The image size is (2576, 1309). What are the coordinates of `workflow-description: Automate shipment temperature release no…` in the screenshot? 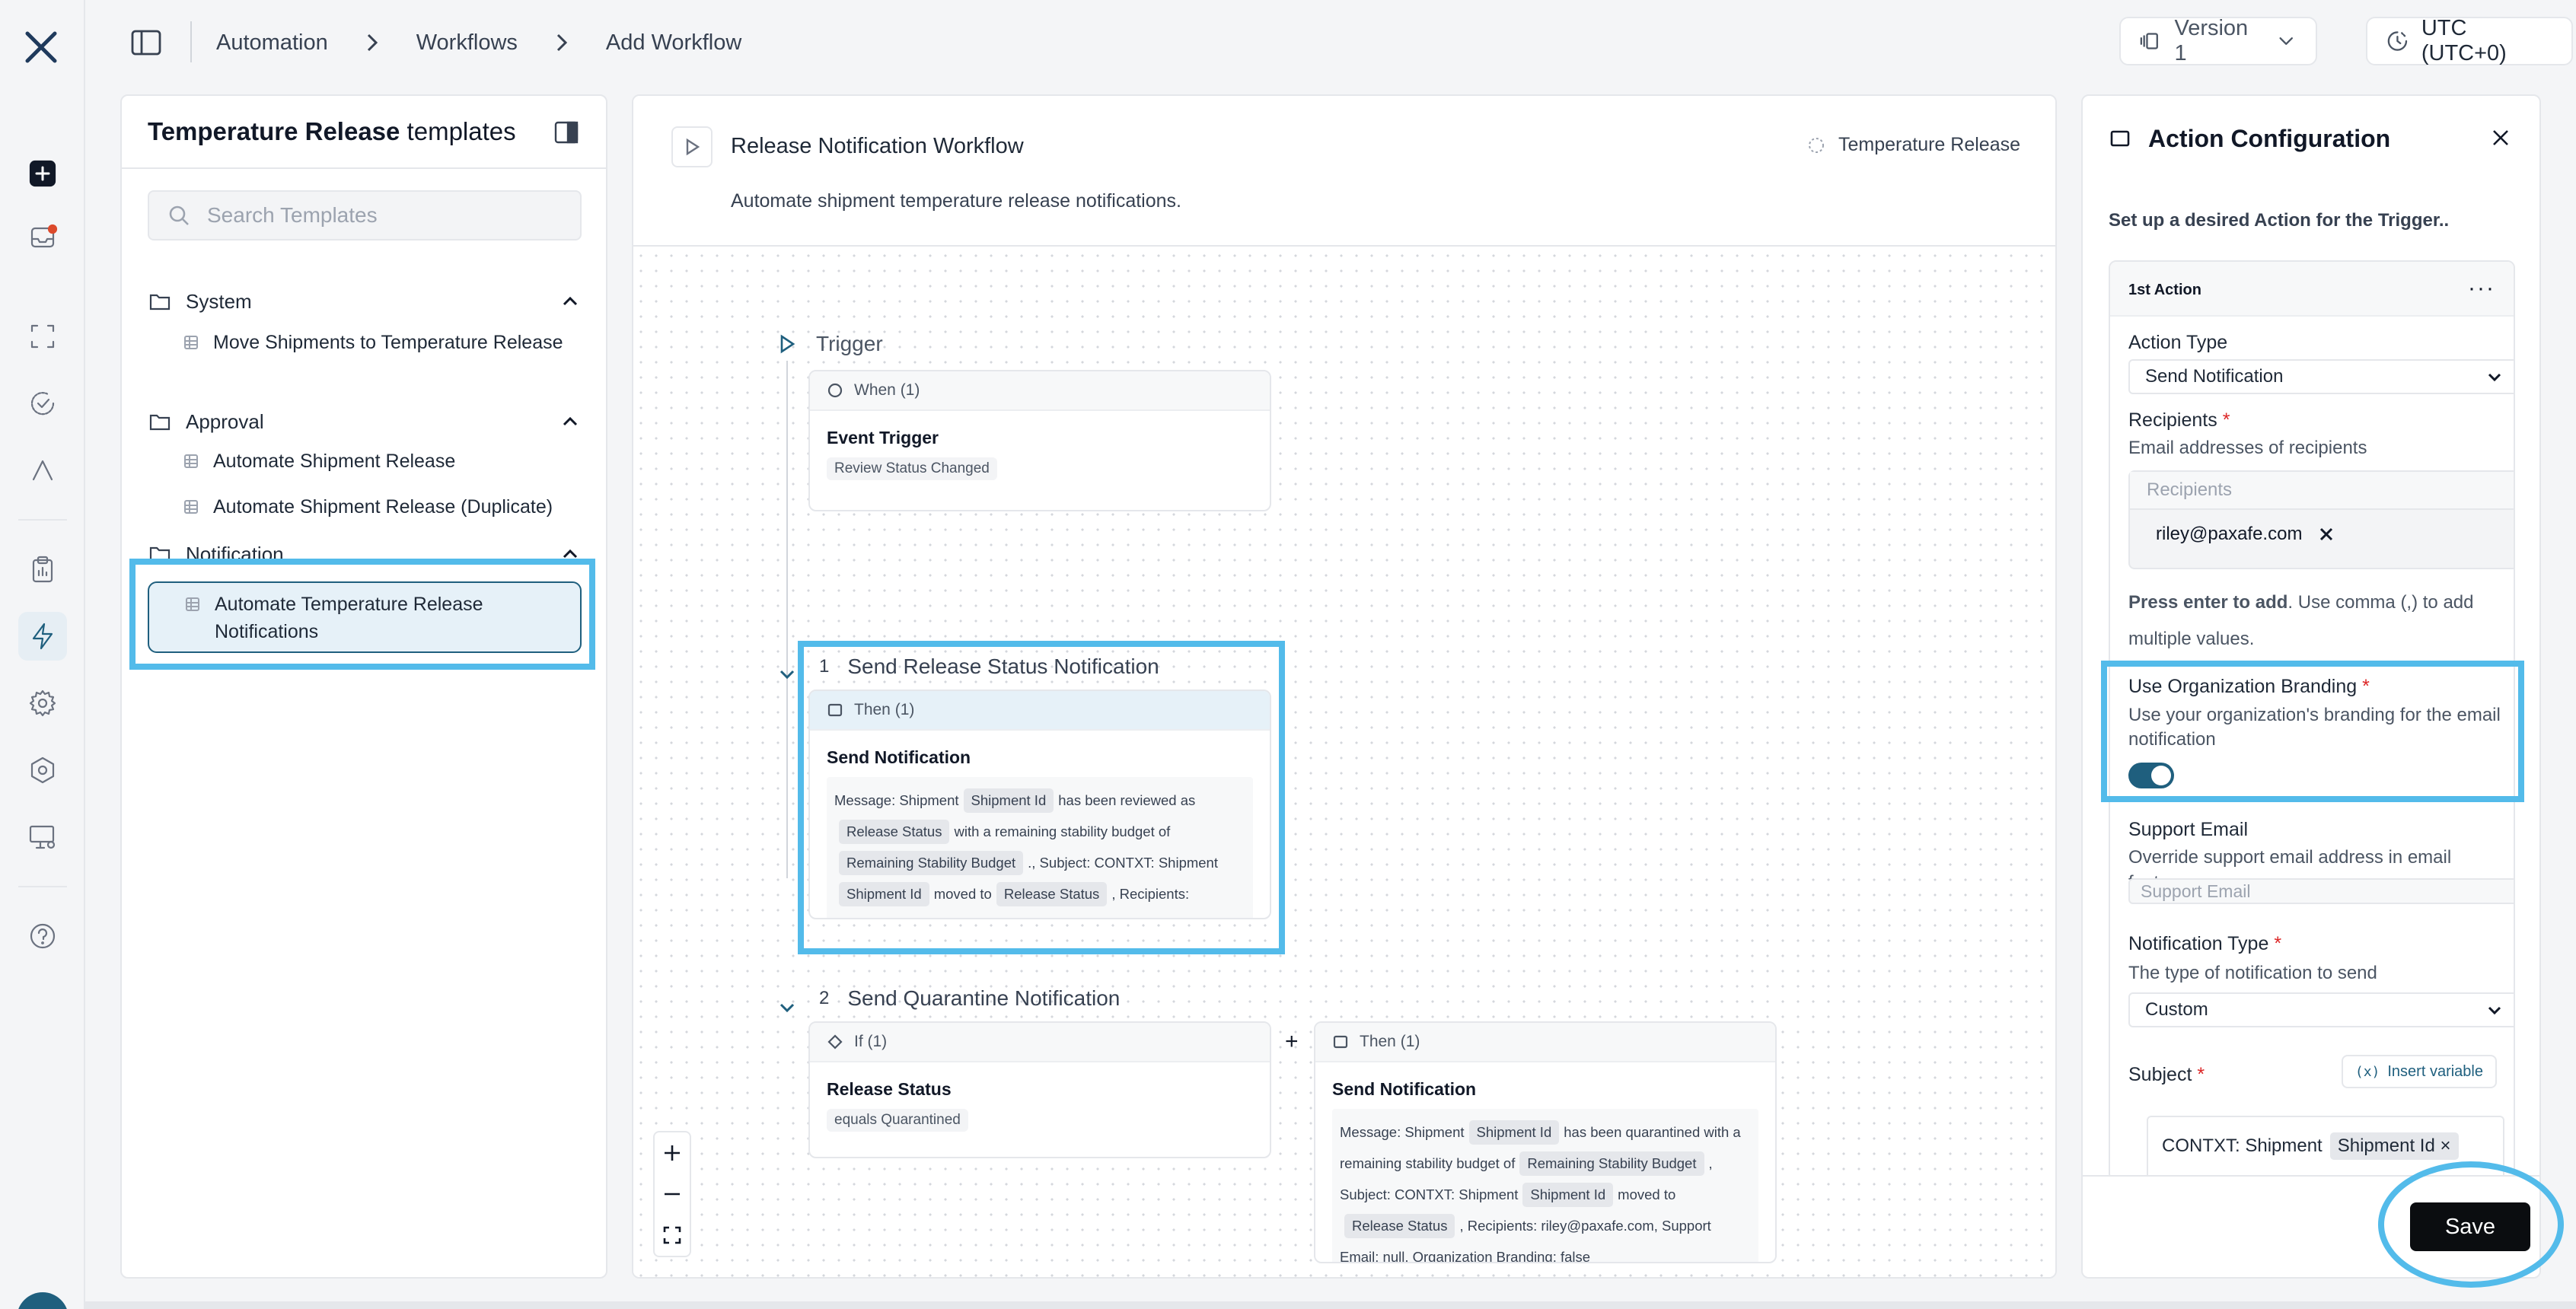 It's located at (956, 201).